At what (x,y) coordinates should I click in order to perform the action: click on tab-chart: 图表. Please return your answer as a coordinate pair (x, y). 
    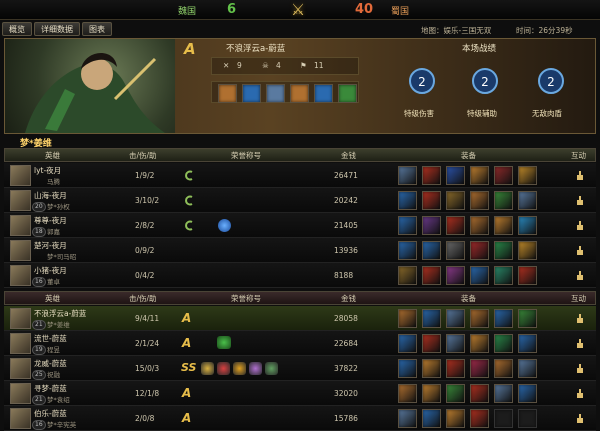
    Looking at the image, I should click on (97, 29).